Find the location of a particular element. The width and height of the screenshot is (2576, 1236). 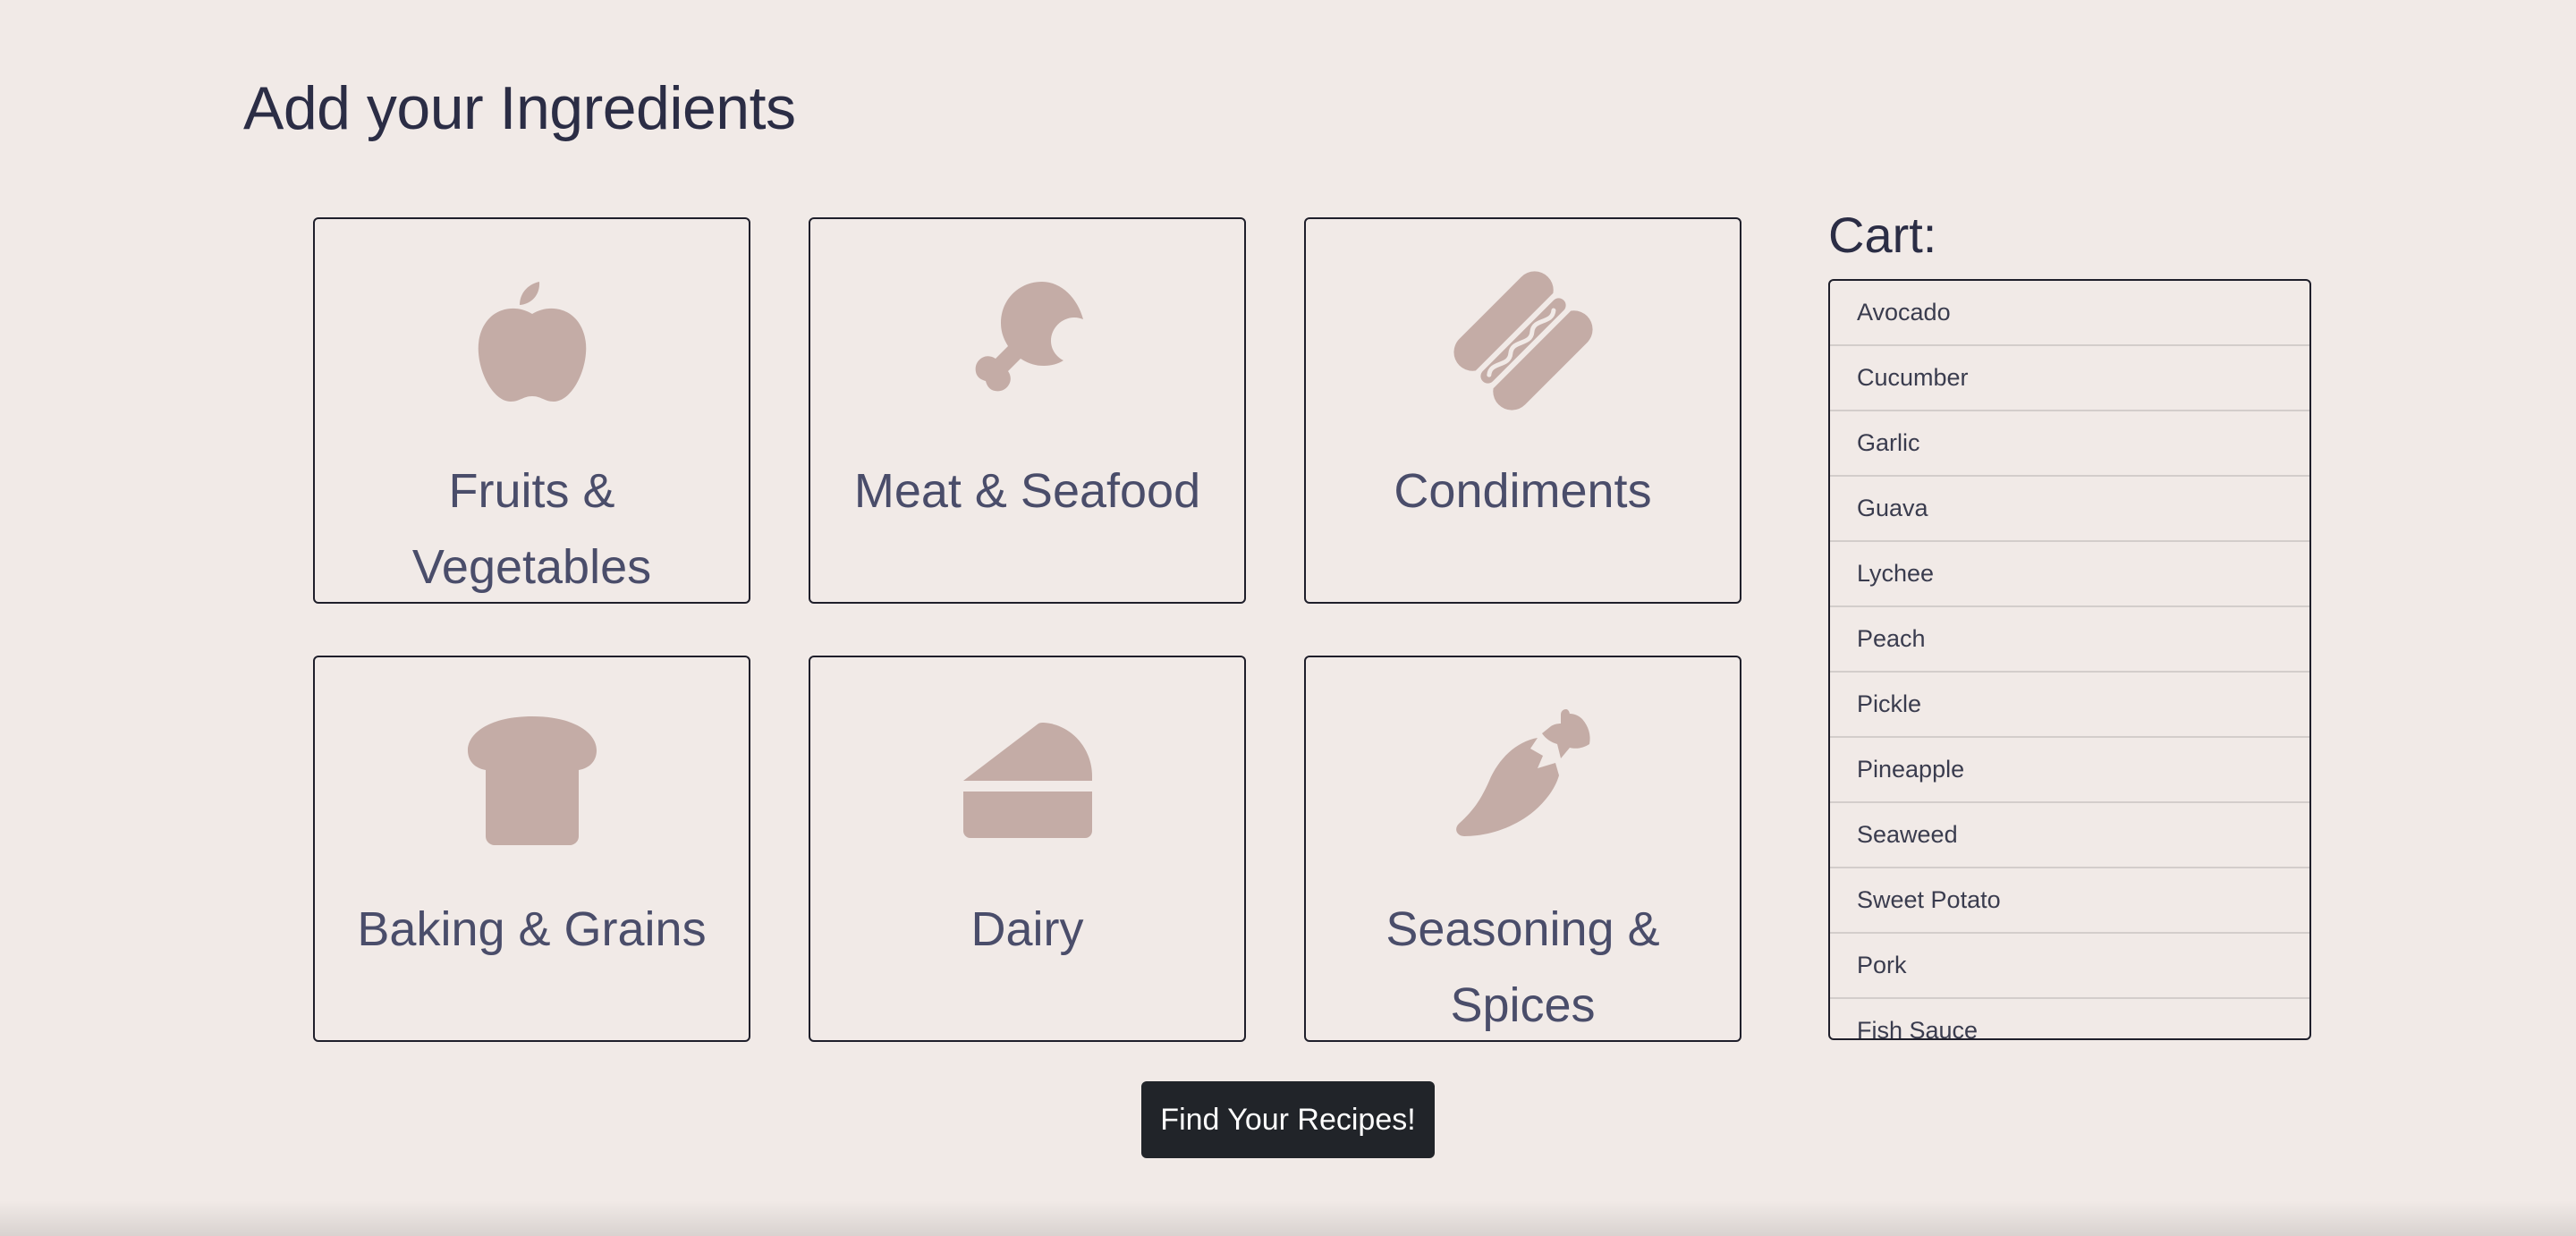

category-card-condiments: Condiments is located at coordinates (1522, 410).